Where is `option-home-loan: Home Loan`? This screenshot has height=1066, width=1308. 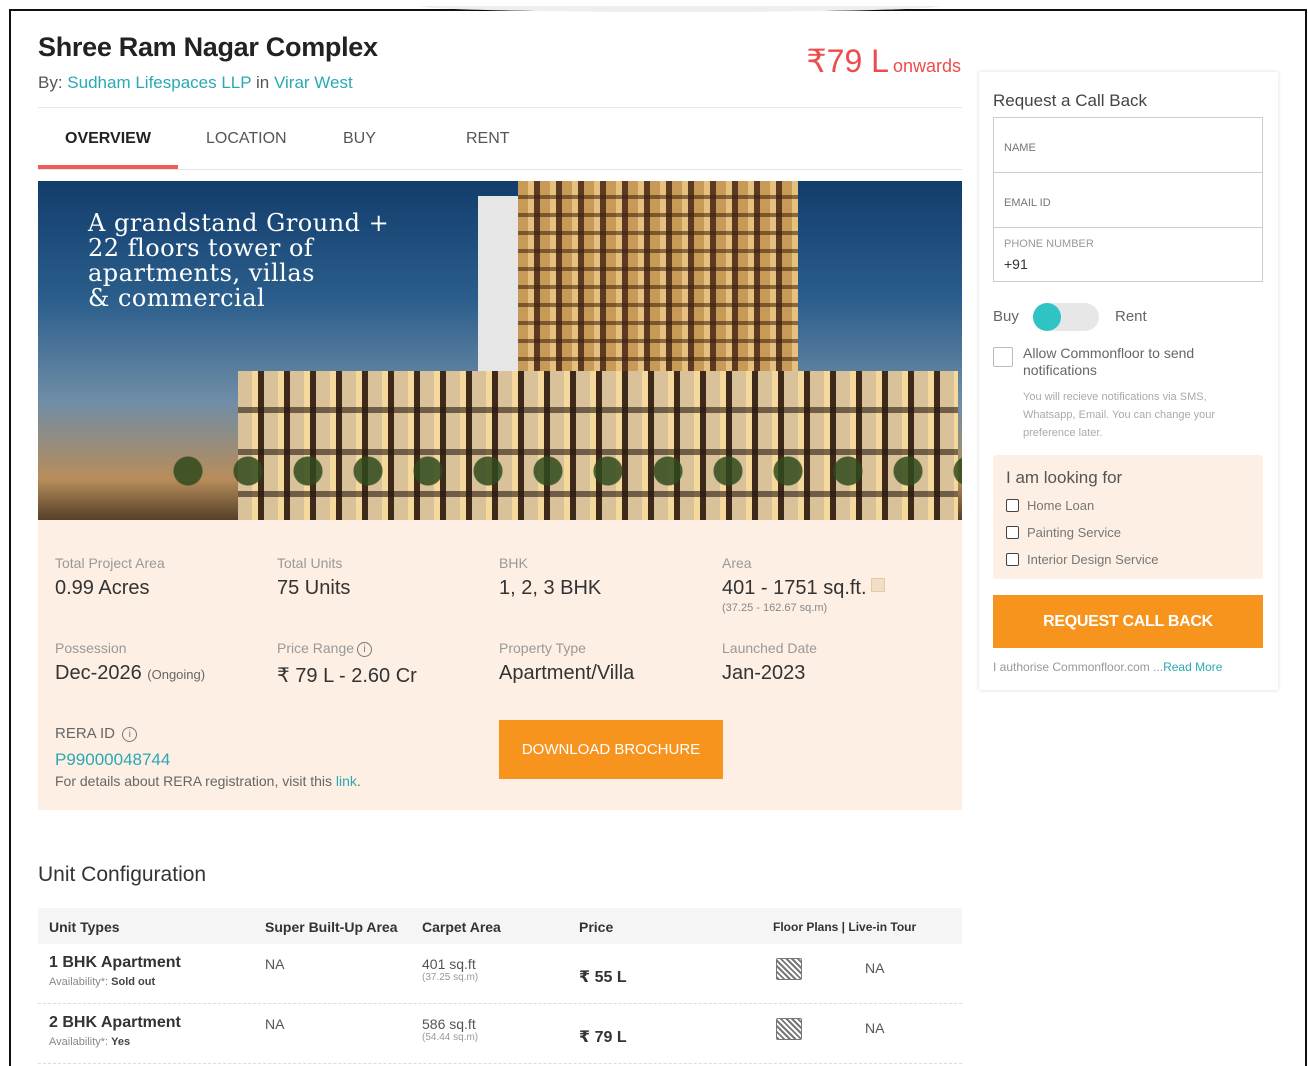
option-home-loan: Home Loan is located at coordinates (1050, 505).